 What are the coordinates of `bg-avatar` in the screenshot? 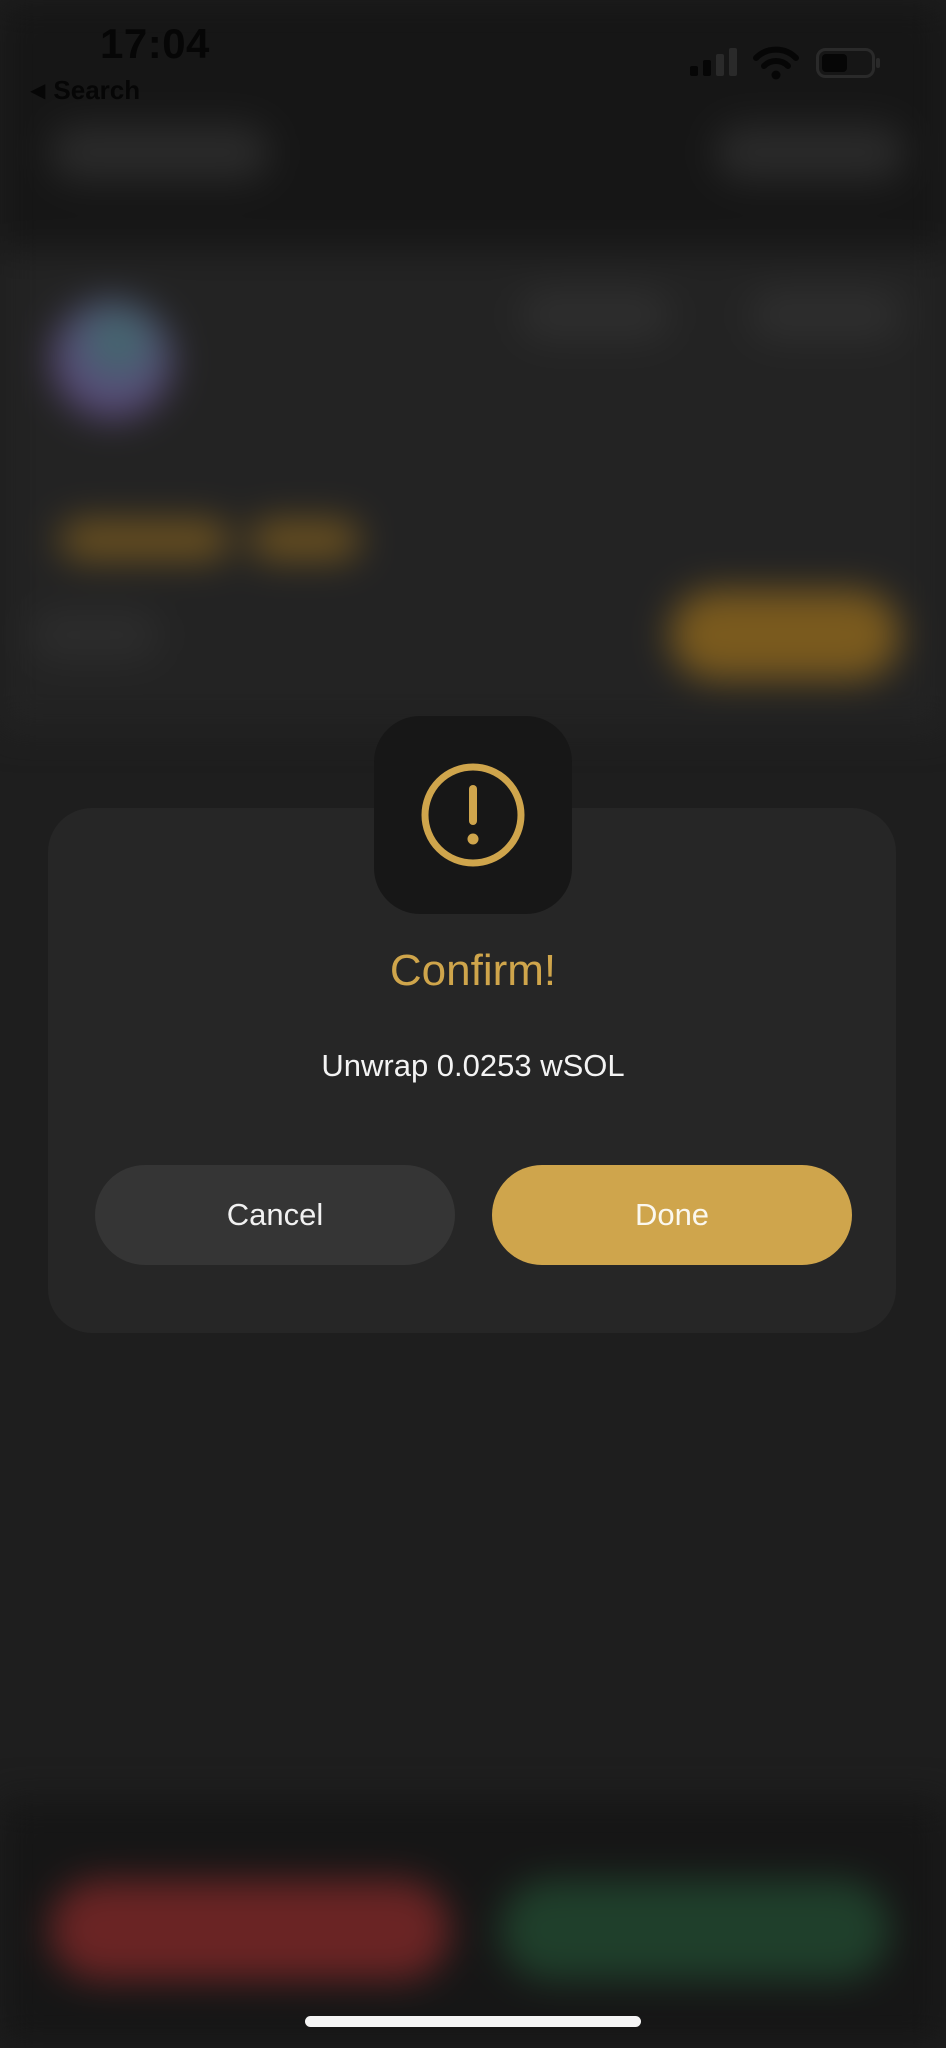 It's located at (112, 360).